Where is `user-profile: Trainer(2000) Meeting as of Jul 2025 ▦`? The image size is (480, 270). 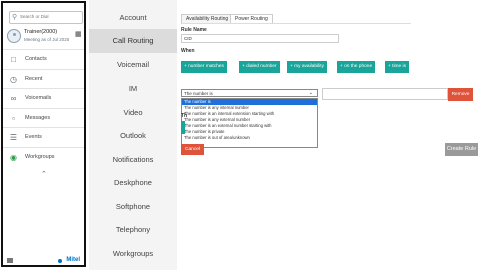 user-profile: Trainer(2000) Meeting as of Jul 2025 ▦ is located at coordinates (46, 36).